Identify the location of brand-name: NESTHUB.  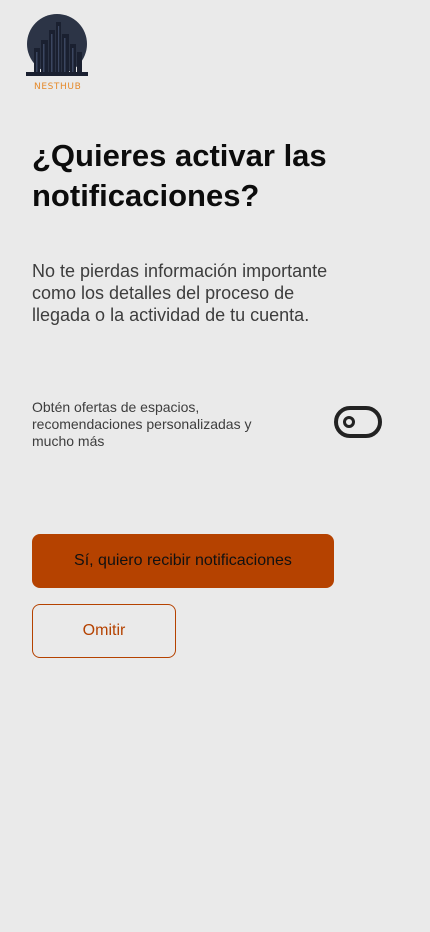
(58, 87).